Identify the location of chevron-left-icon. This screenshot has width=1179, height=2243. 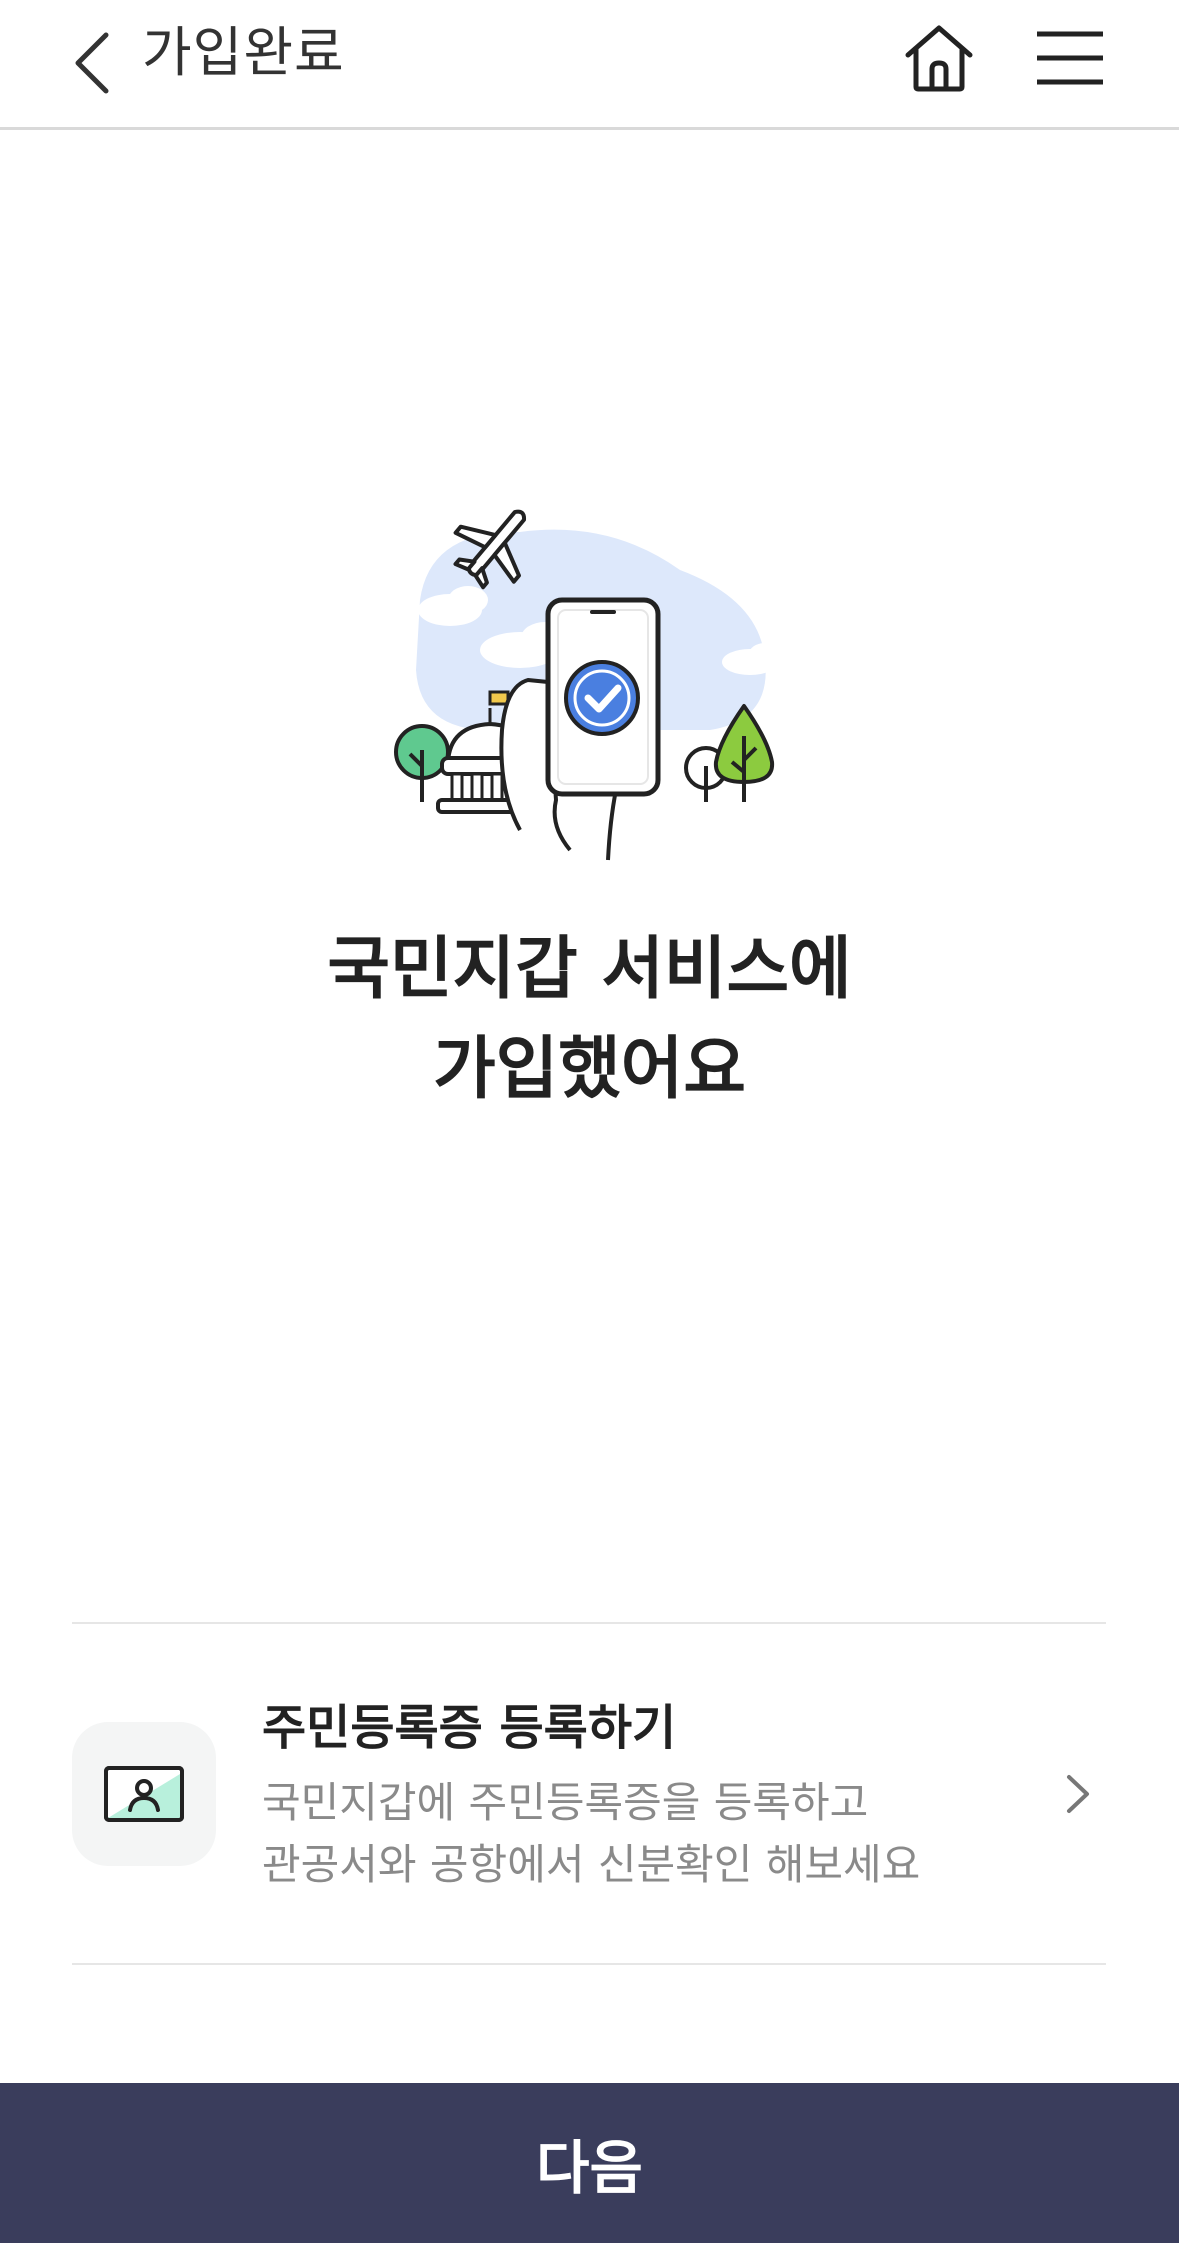
(92, 63).